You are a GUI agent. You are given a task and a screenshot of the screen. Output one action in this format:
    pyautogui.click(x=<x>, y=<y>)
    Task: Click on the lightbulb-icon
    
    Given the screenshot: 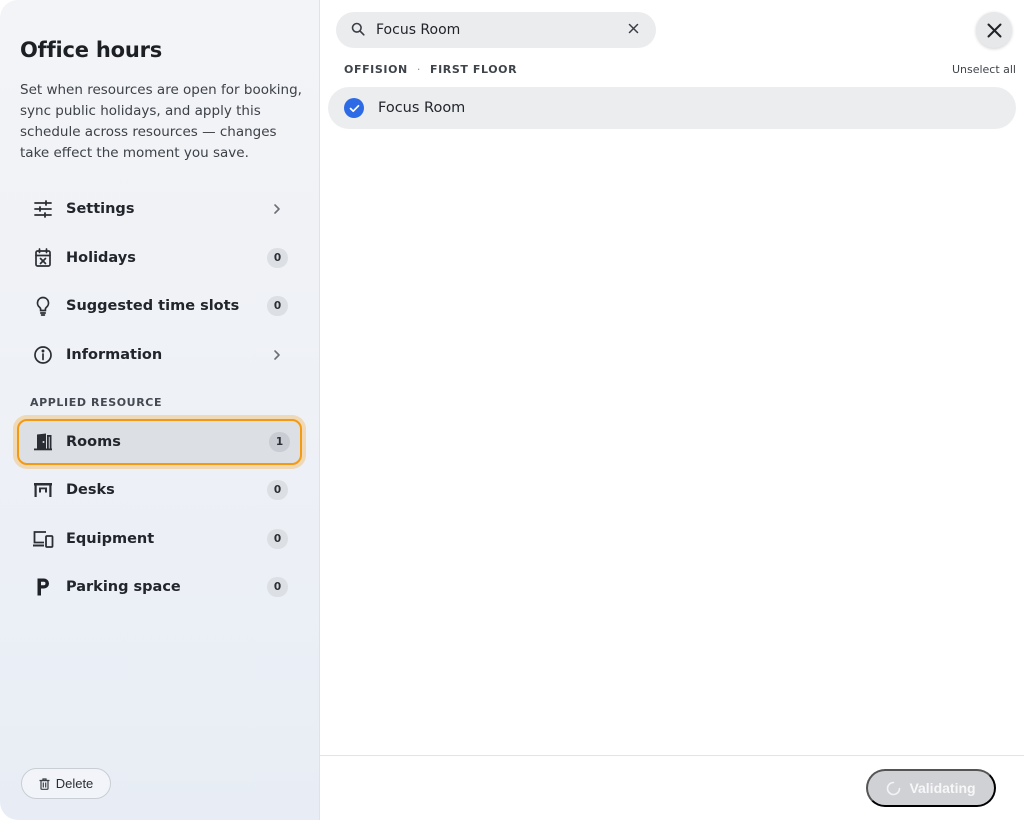 What is the action you would take?
    pyautogui.click(x=43, y=306)
    